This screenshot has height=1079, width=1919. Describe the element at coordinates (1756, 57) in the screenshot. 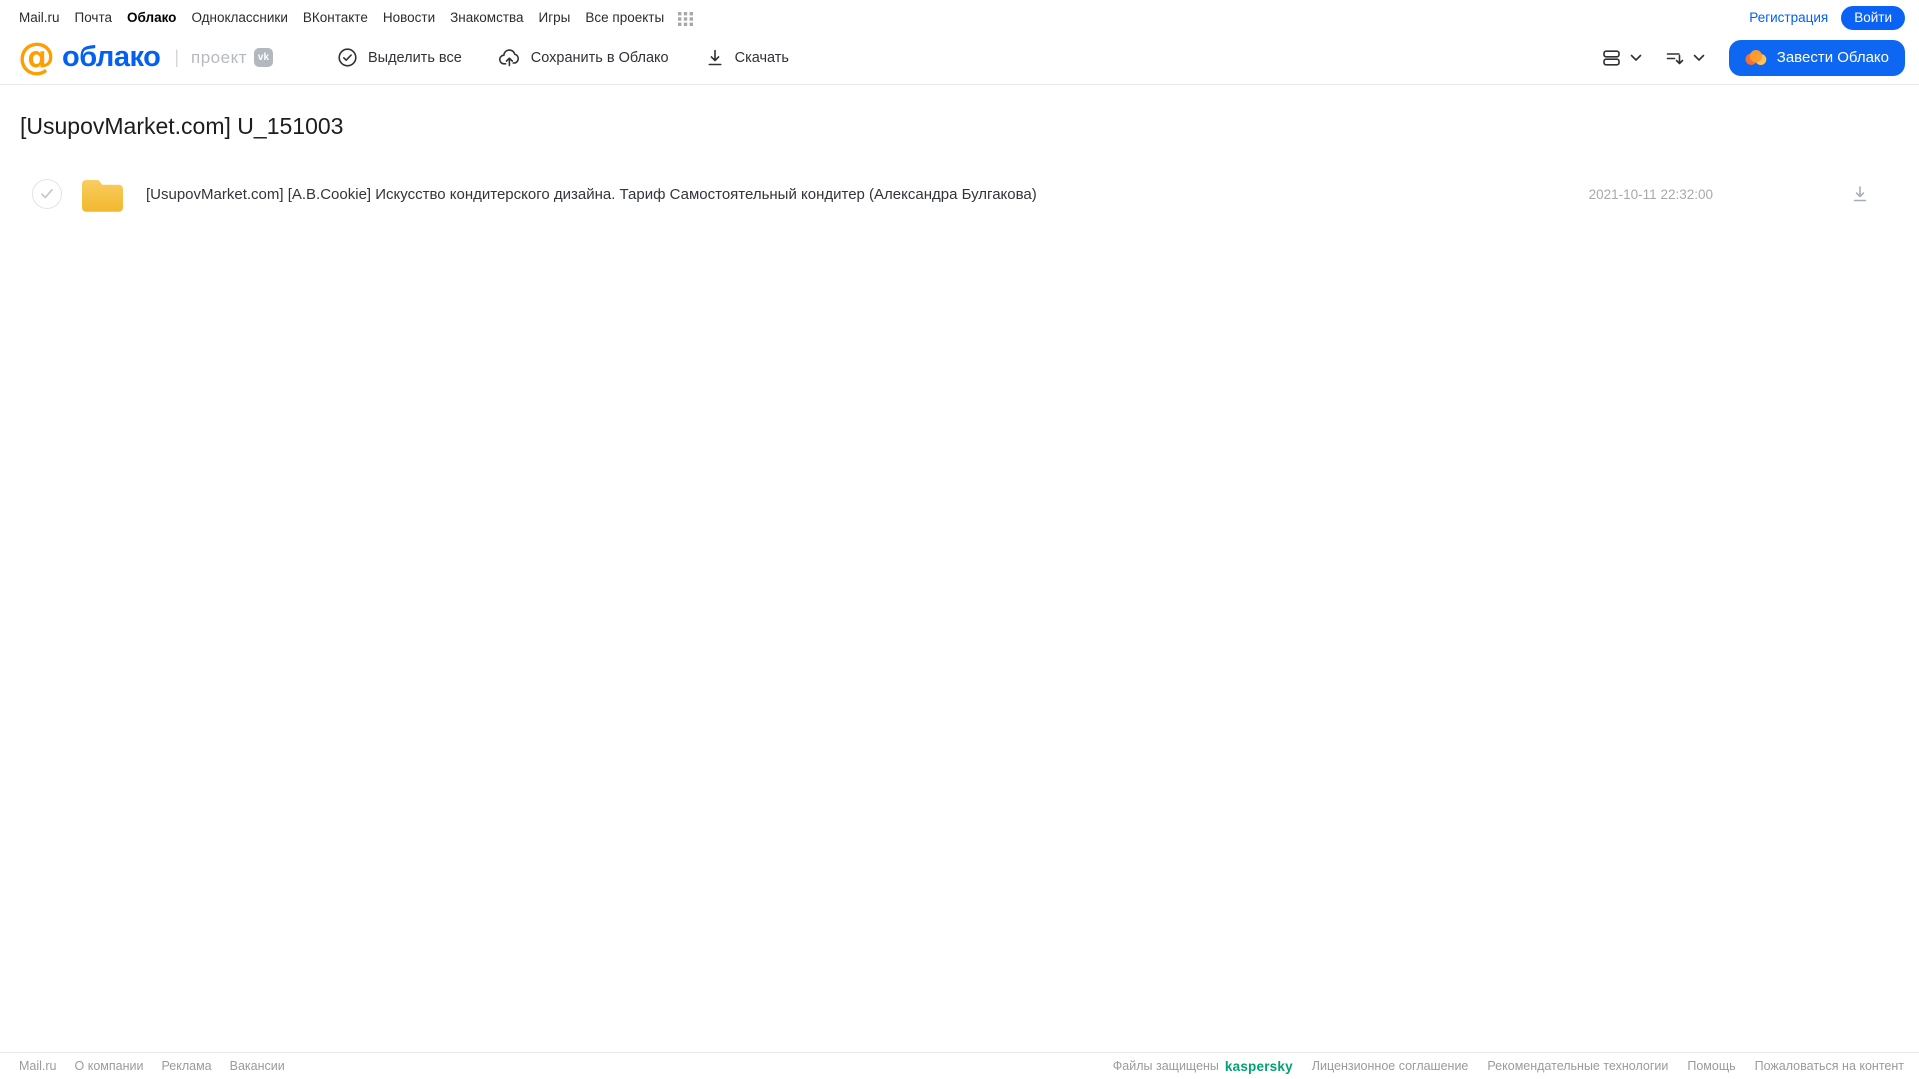

I see `cloud-logo-icon` at that location.